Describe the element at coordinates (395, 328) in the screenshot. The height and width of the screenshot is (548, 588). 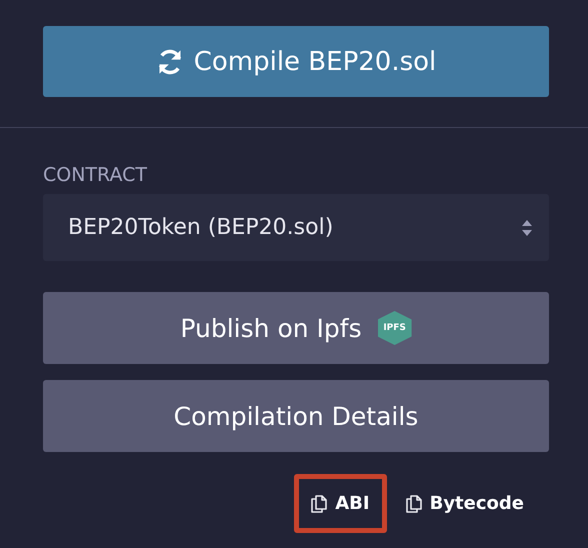
I see `ipfs-logo: IPFS` at that location.